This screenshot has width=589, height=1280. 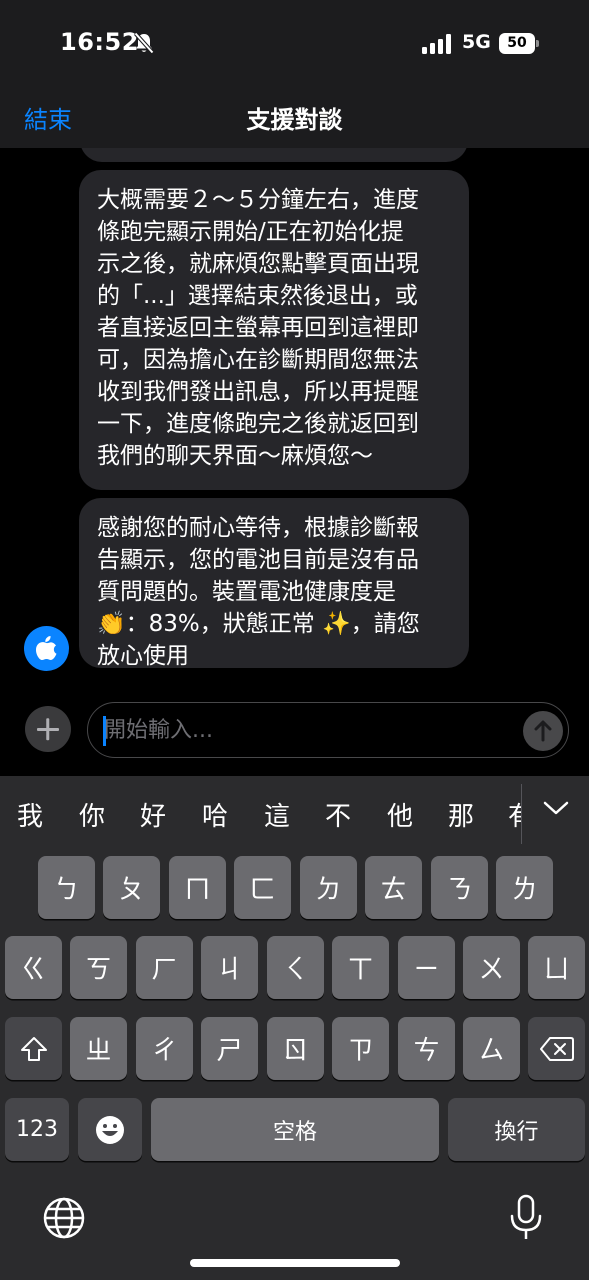 What do you see at coordinates (436, 44) in the screenshot?
I see `cellular-signal-icon` at bounding box center [436, 44].